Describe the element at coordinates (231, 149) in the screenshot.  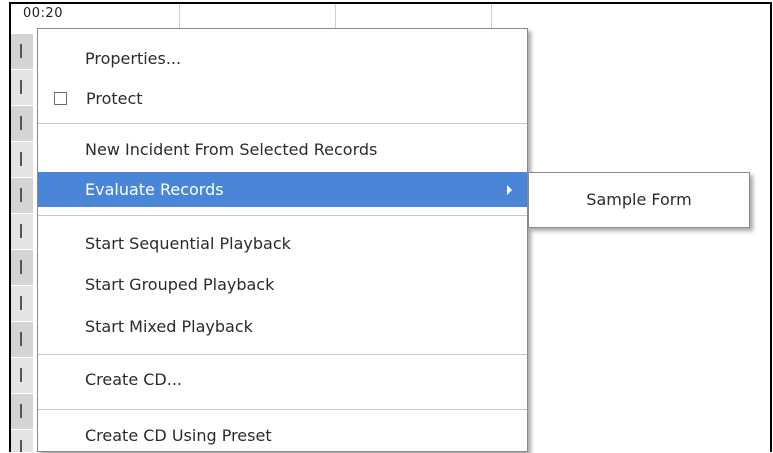
I see `menu-item-label: New Incident From Selected Records` at that location.